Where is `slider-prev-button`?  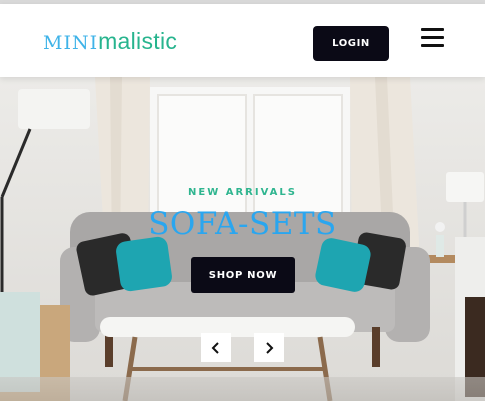 slider-prev-button is located at coordinates (216, 347).